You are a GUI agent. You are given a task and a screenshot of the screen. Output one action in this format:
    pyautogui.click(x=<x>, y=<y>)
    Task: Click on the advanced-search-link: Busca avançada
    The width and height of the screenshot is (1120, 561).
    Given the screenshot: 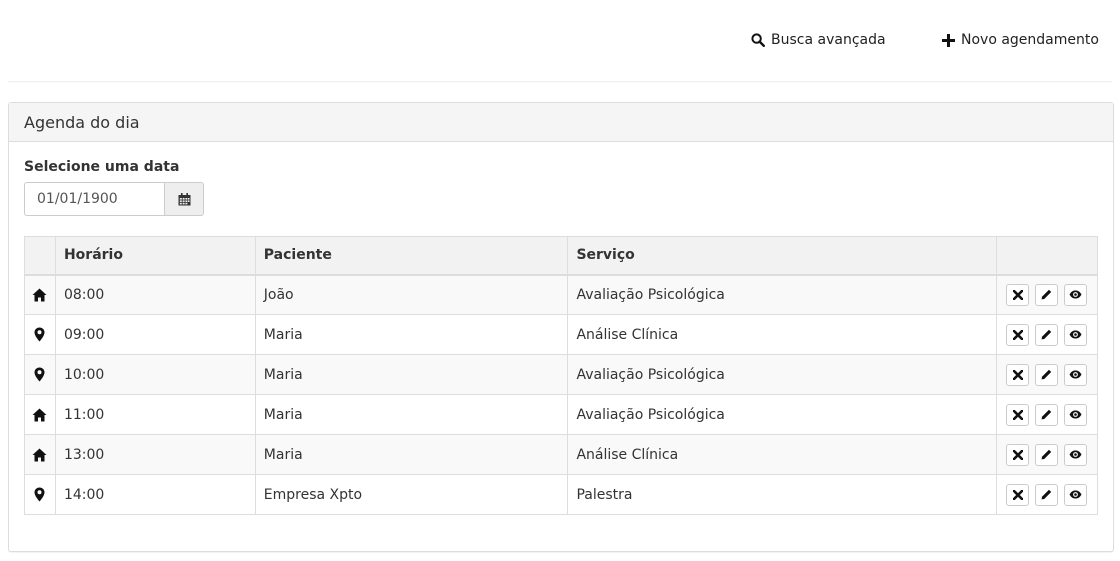 What is the action you would take?
    pyautogui.click(x=818, y=40)
    